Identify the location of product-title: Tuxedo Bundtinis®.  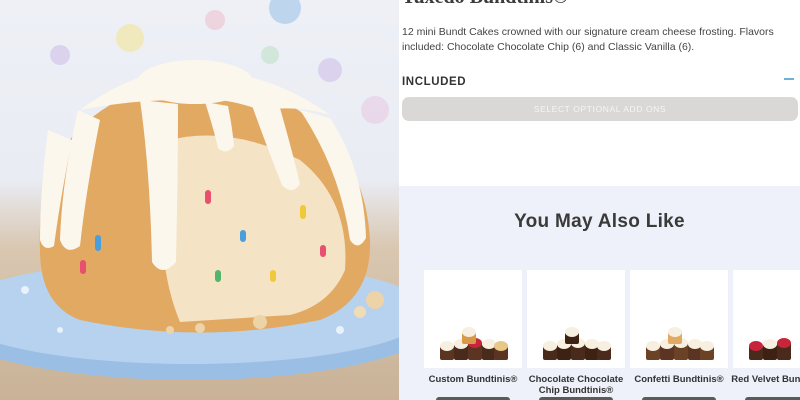
(485, 4).